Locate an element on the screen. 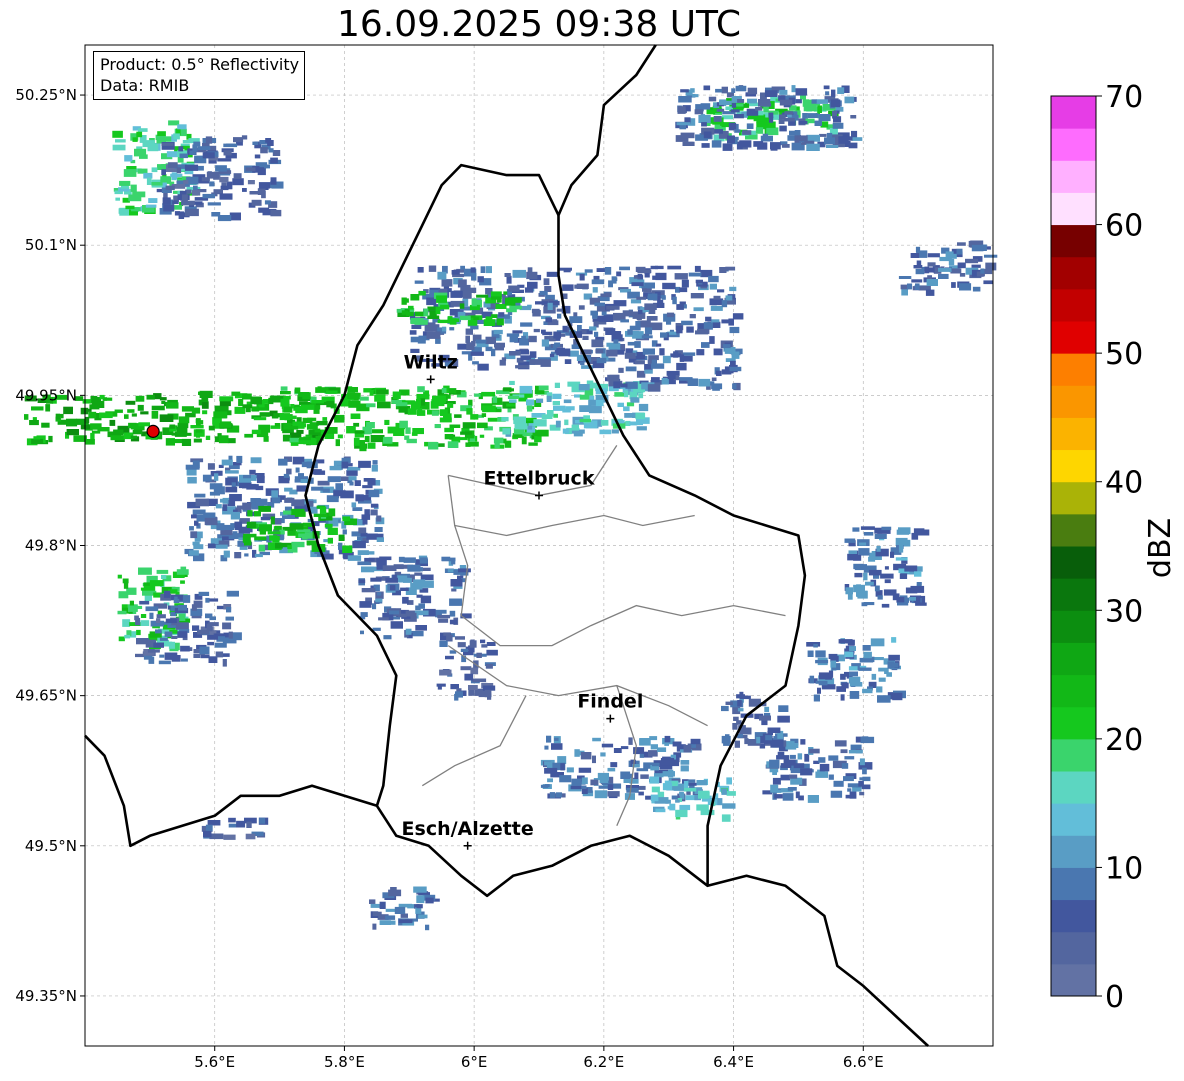  colorbar-tick-label: 50 is located at coordinates (1124, 354).